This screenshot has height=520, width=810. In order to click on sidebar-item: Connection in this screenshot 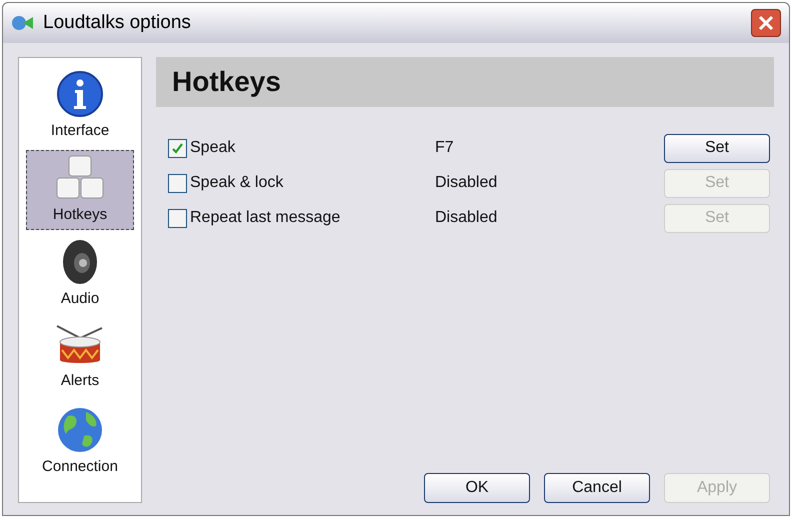, I will do `click(80, 442)`.